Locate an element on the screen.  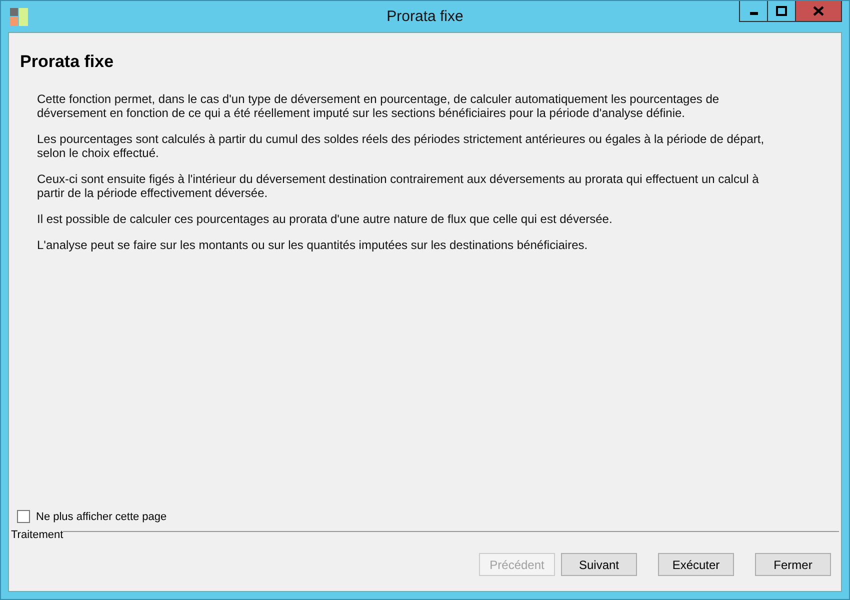
dialog-button: Exécuter is located at coordinates (696, 564).